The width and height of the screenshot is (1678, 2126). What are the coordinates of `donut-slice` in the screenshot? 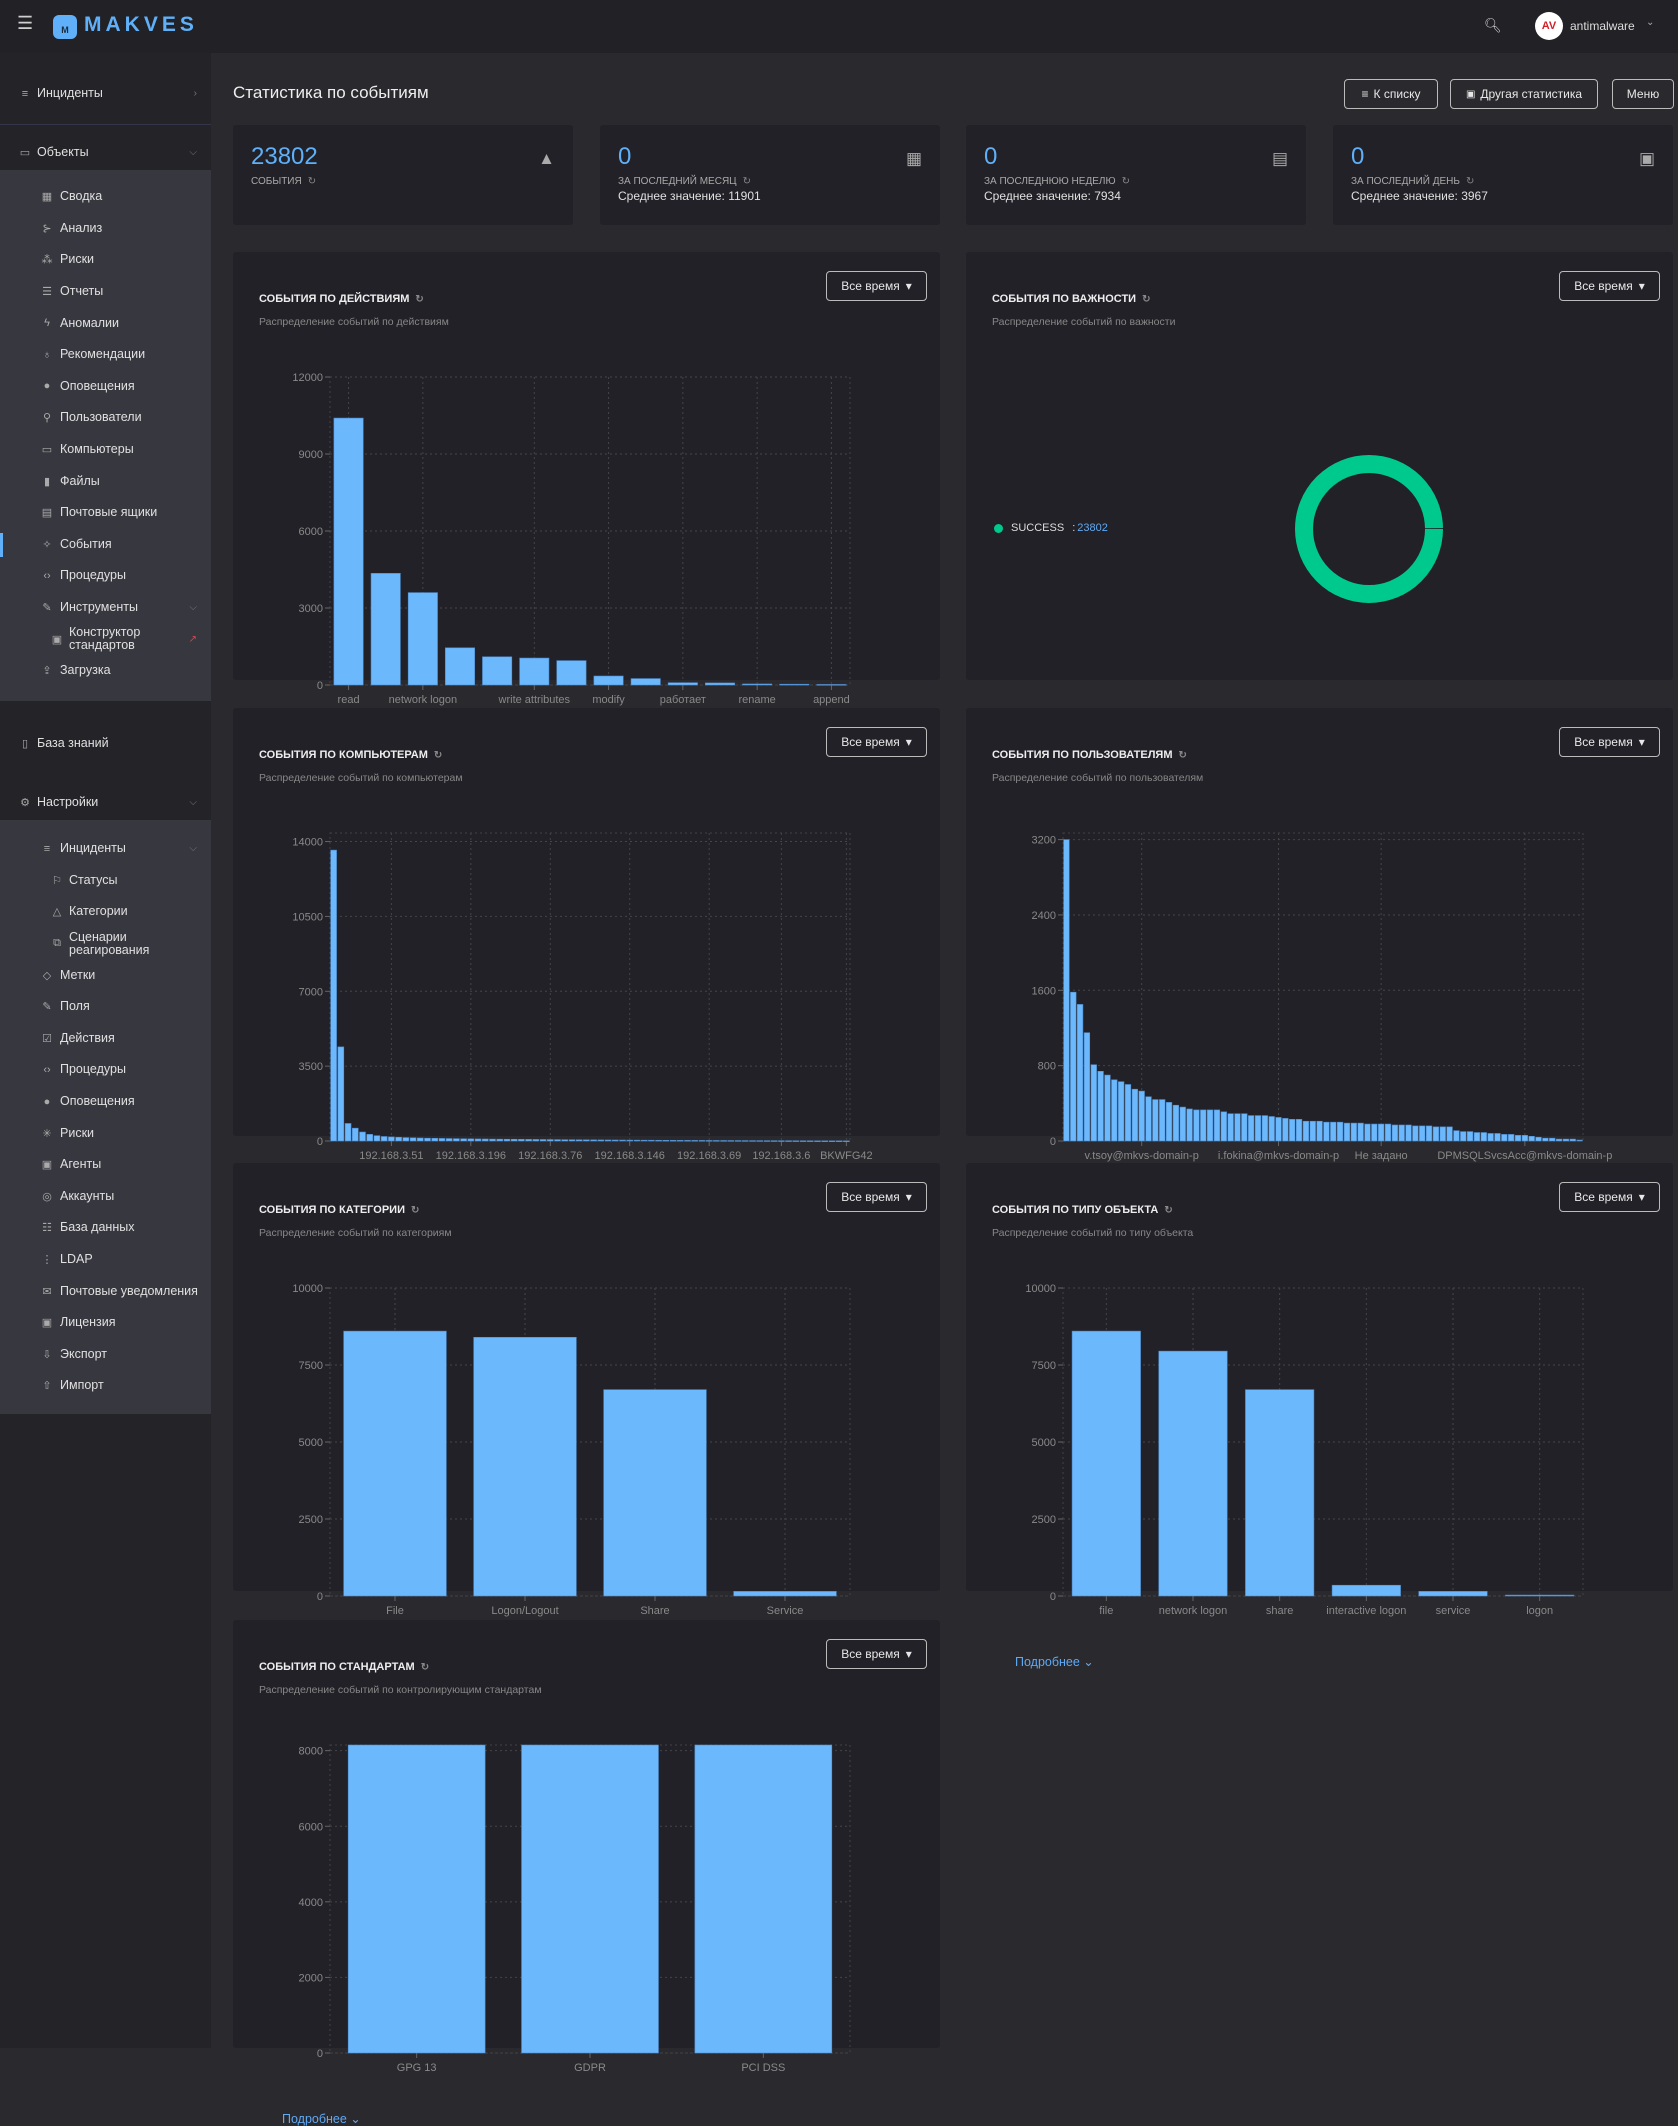 It's located at (1369, 529).